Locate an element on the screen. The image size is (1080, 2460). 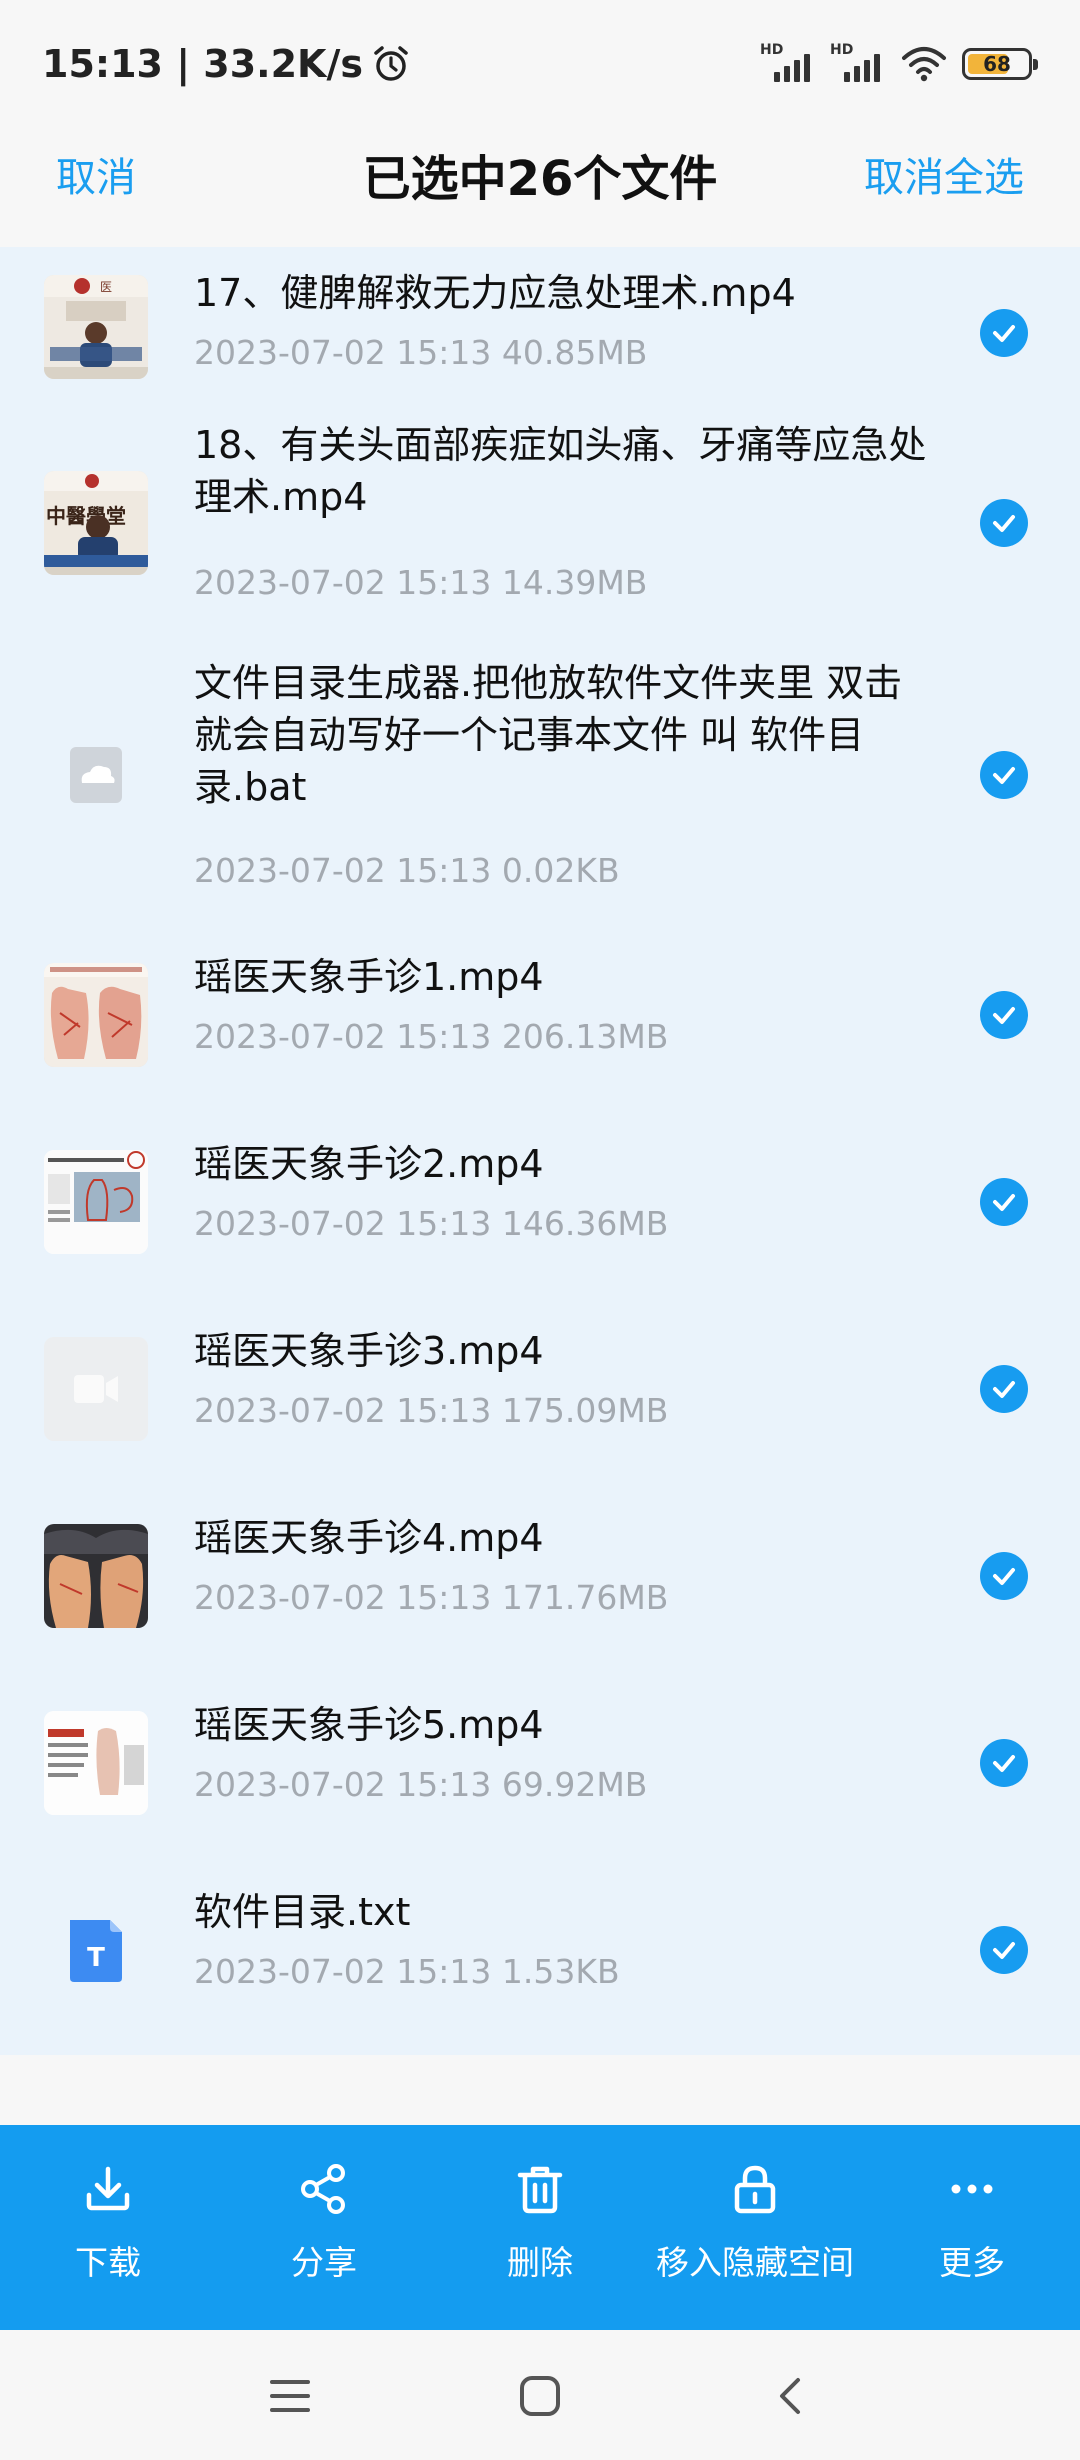
trash-icon is located at coordinates (540, 2190).